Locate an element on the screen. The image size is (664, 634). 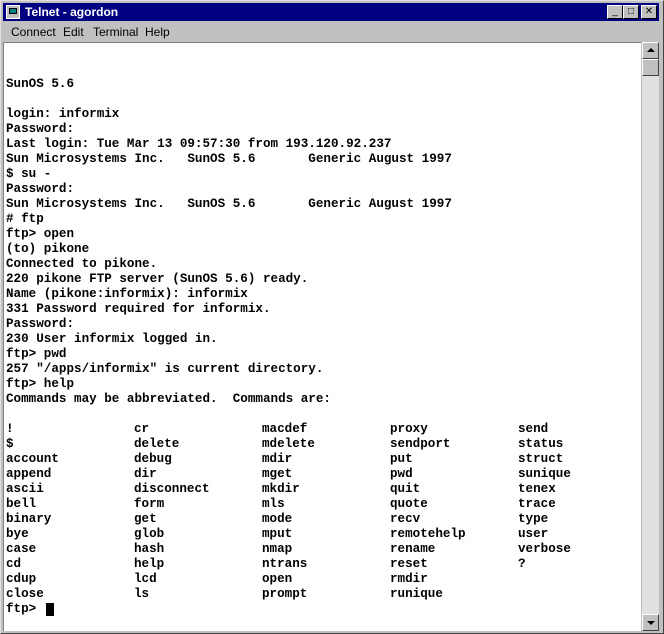
window-title: Telnet - agordon is located at coordinates (72, 12).